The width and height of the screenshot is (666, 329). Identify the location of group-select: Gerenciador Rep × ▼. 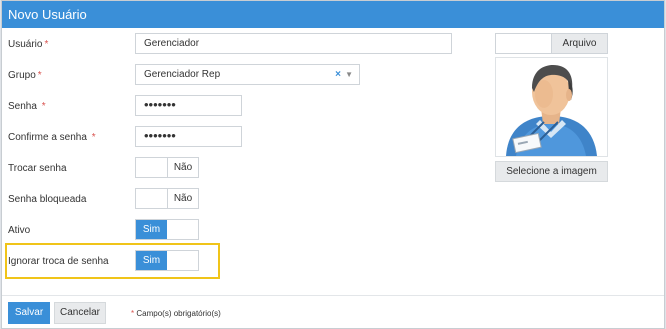
(247, 74).